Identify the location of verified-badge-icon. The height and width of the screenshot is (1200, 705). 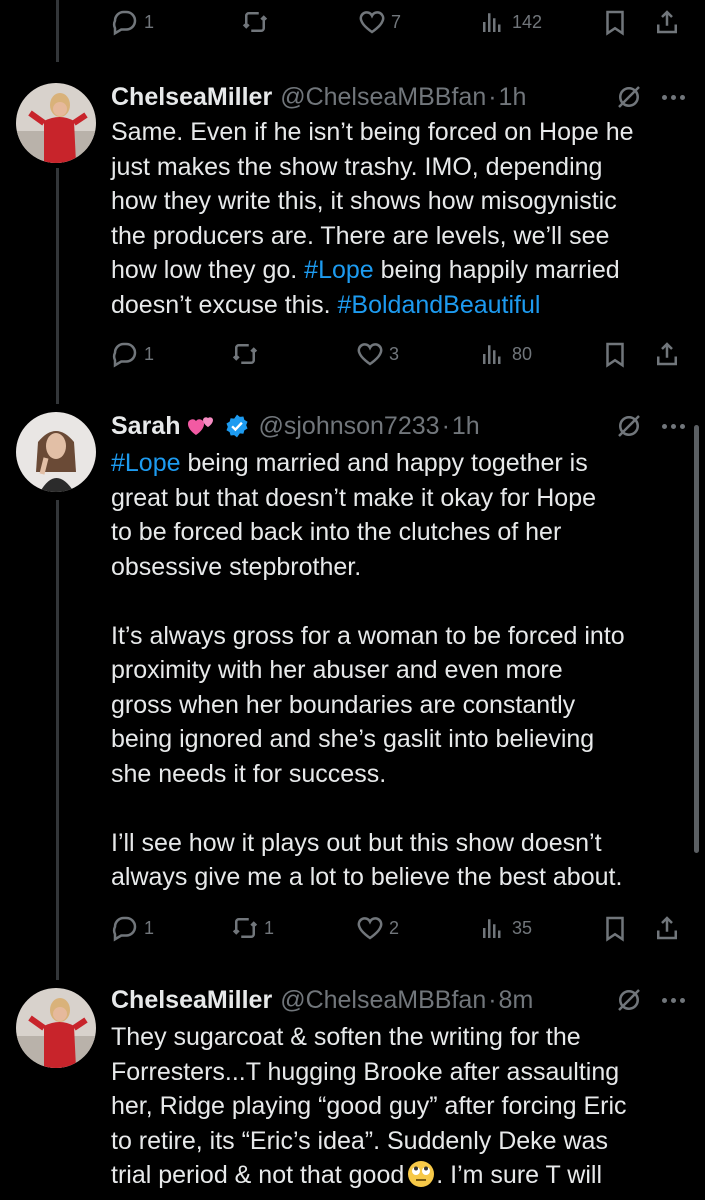
(237, 426).